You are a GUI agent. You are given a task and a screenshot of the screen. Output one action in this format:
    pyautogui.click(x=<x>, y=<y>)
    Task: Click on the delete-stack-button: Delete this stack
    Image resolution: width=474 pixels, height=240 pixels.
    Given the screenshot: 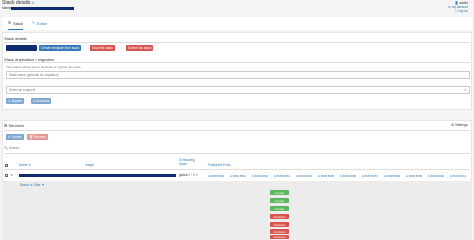 What is the action you would take?
    pyautogui.click(x=140, y=48)
    